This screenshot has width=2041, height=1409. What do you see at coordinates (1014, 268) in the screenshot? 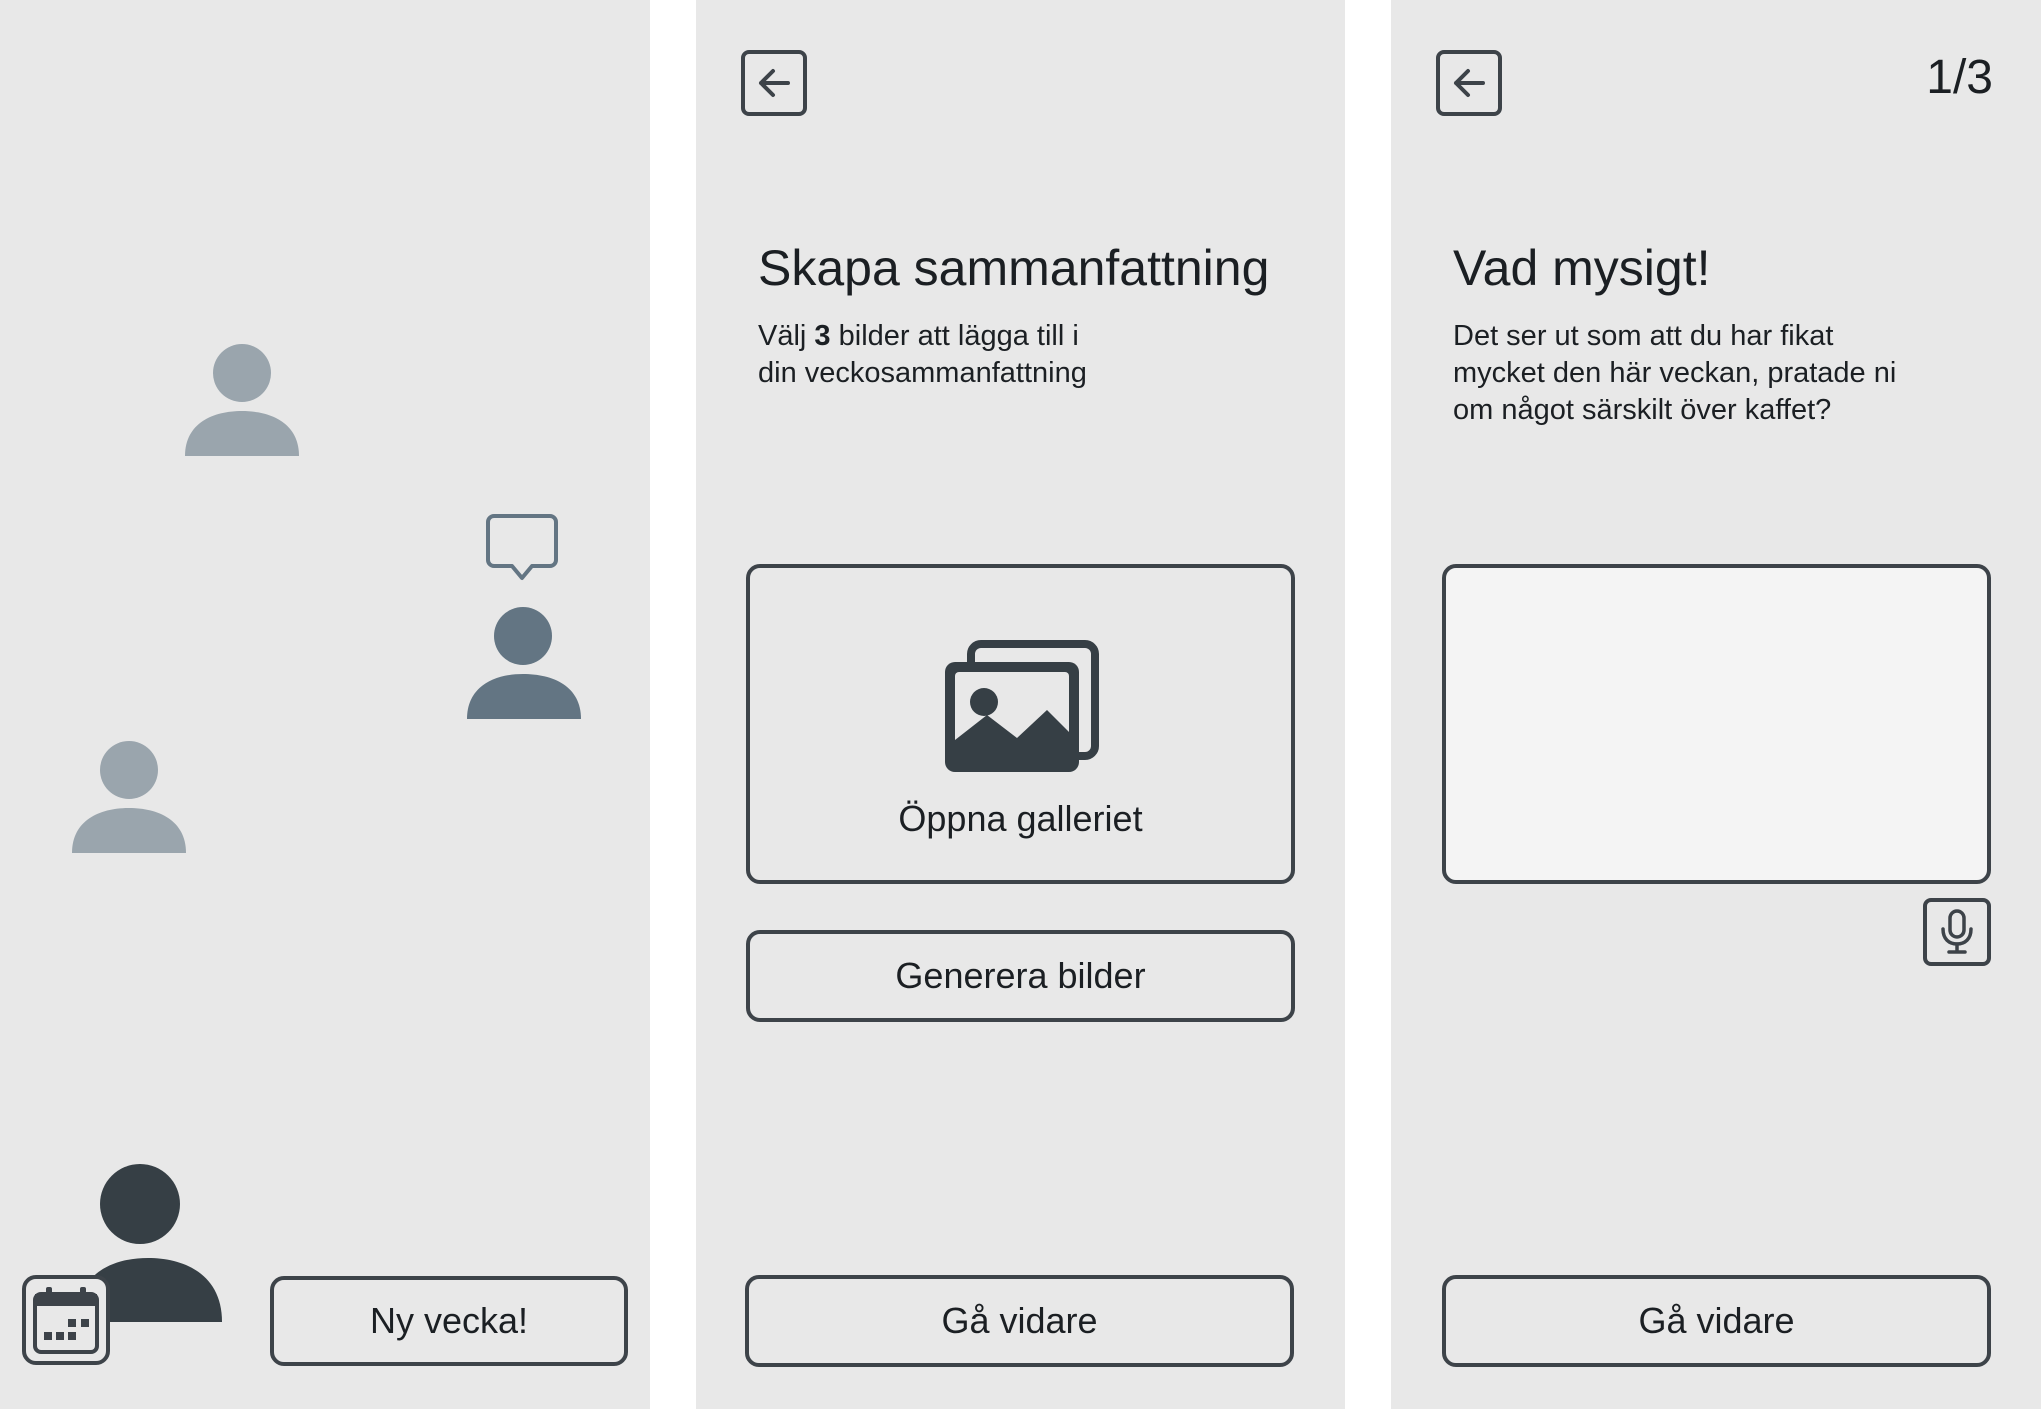
I see `page-title: Skapa sammanfattning` at bounding box center [1014, 268].